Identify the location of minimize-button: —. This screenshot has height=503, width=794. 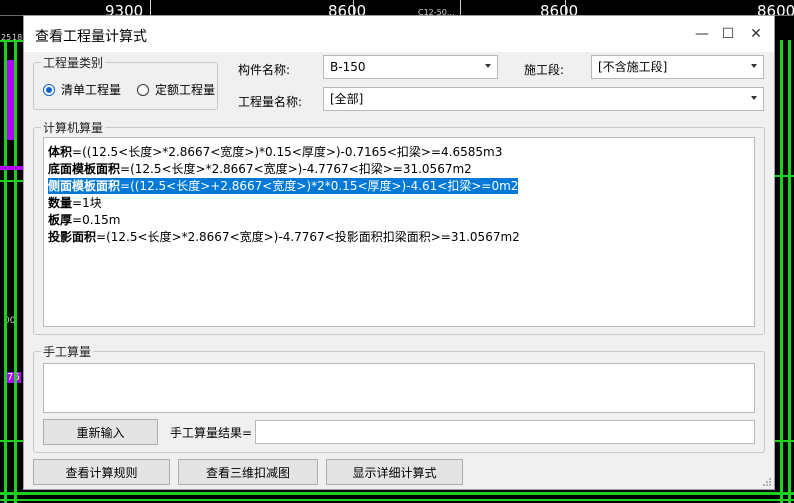
(702, 34).